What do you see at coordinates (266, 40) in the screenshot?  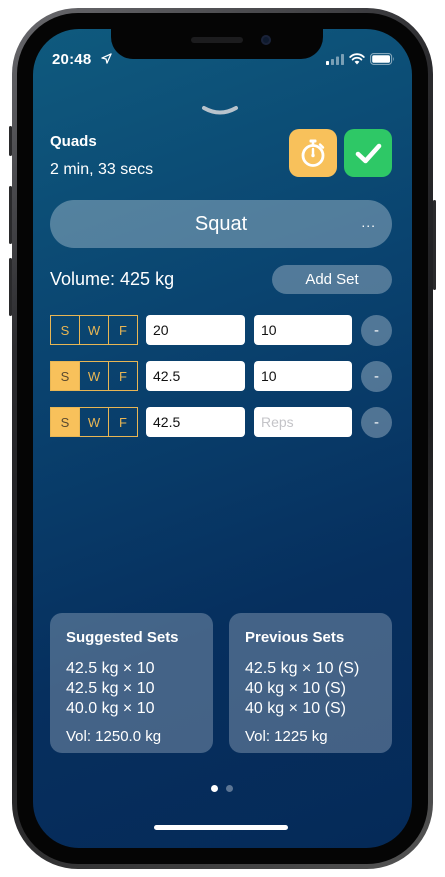 I see `front-camera` at bounding box center [266, 40].